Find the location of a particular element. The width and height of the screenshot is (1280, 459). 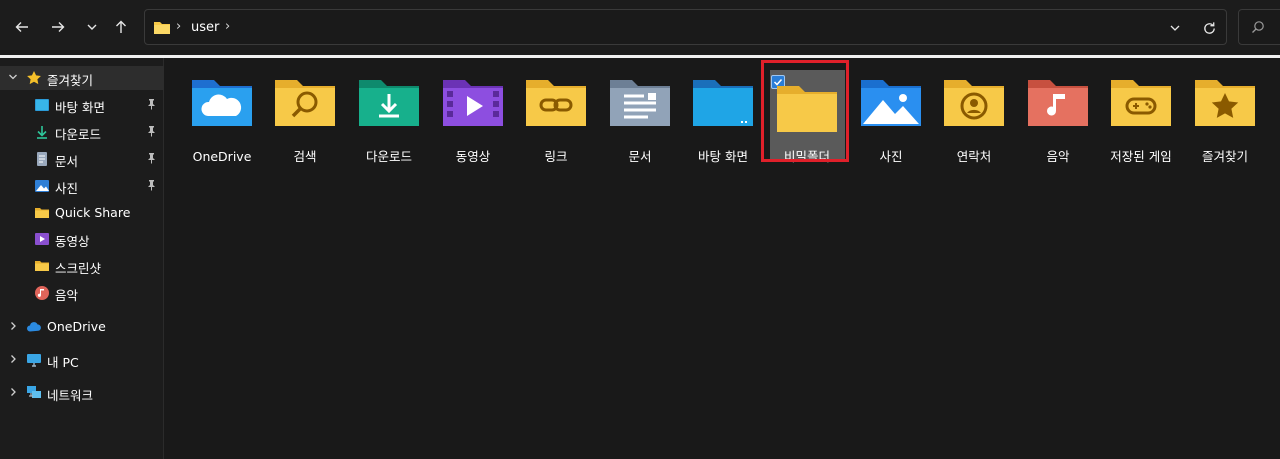

sidebar-item-quick-share: Quick Share is located at coordinates (82, 213).